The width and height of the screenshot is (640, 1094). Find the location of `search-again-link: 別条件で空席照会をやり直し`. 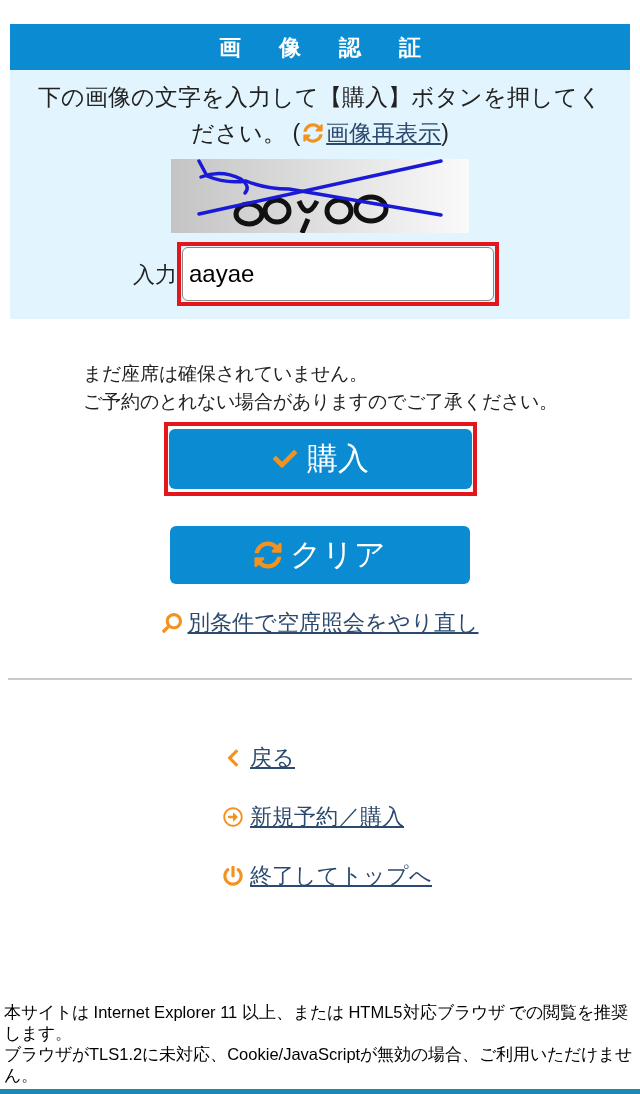

search-again-link: 別条件で空席照会をやり直し is located at coordinates (333, 623).